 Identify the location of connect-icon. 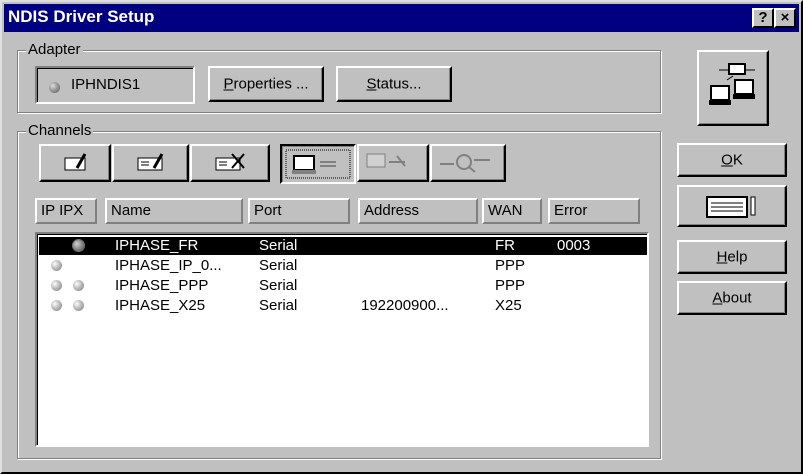
(318, 164).